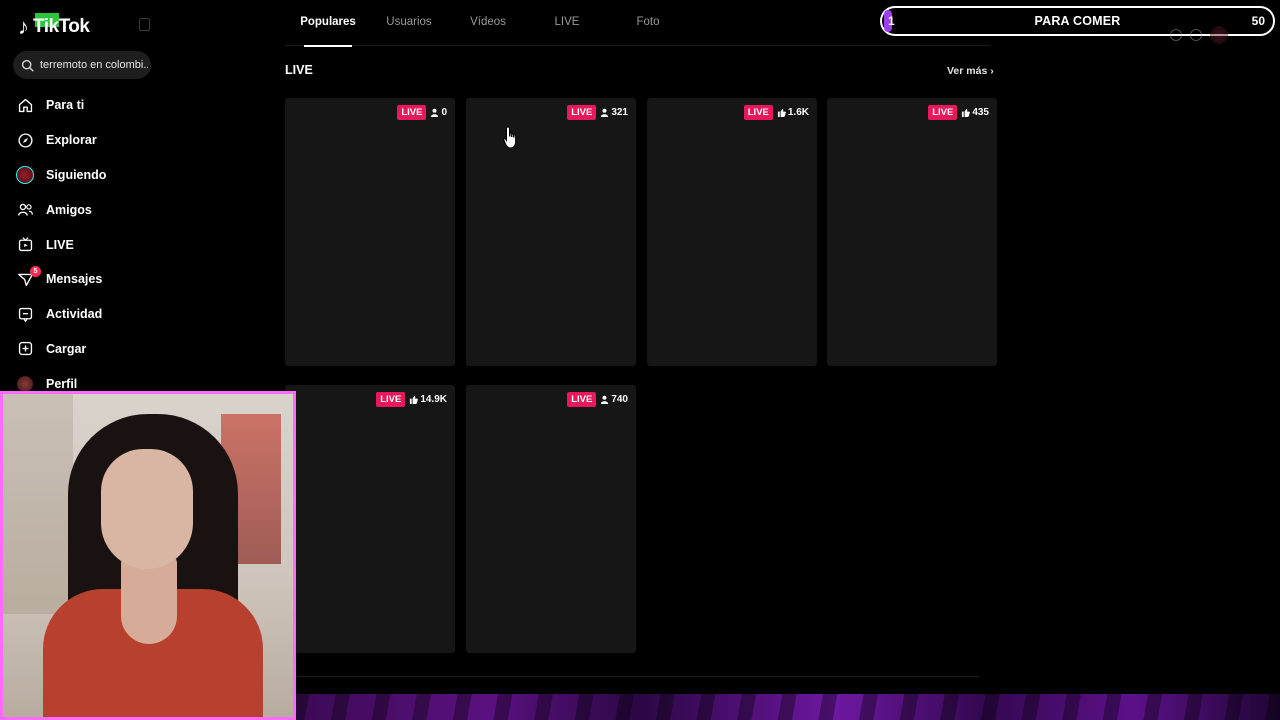  Describe the element at coordinates (27, 65) in the screenshot. I see `search-icon` at that location.